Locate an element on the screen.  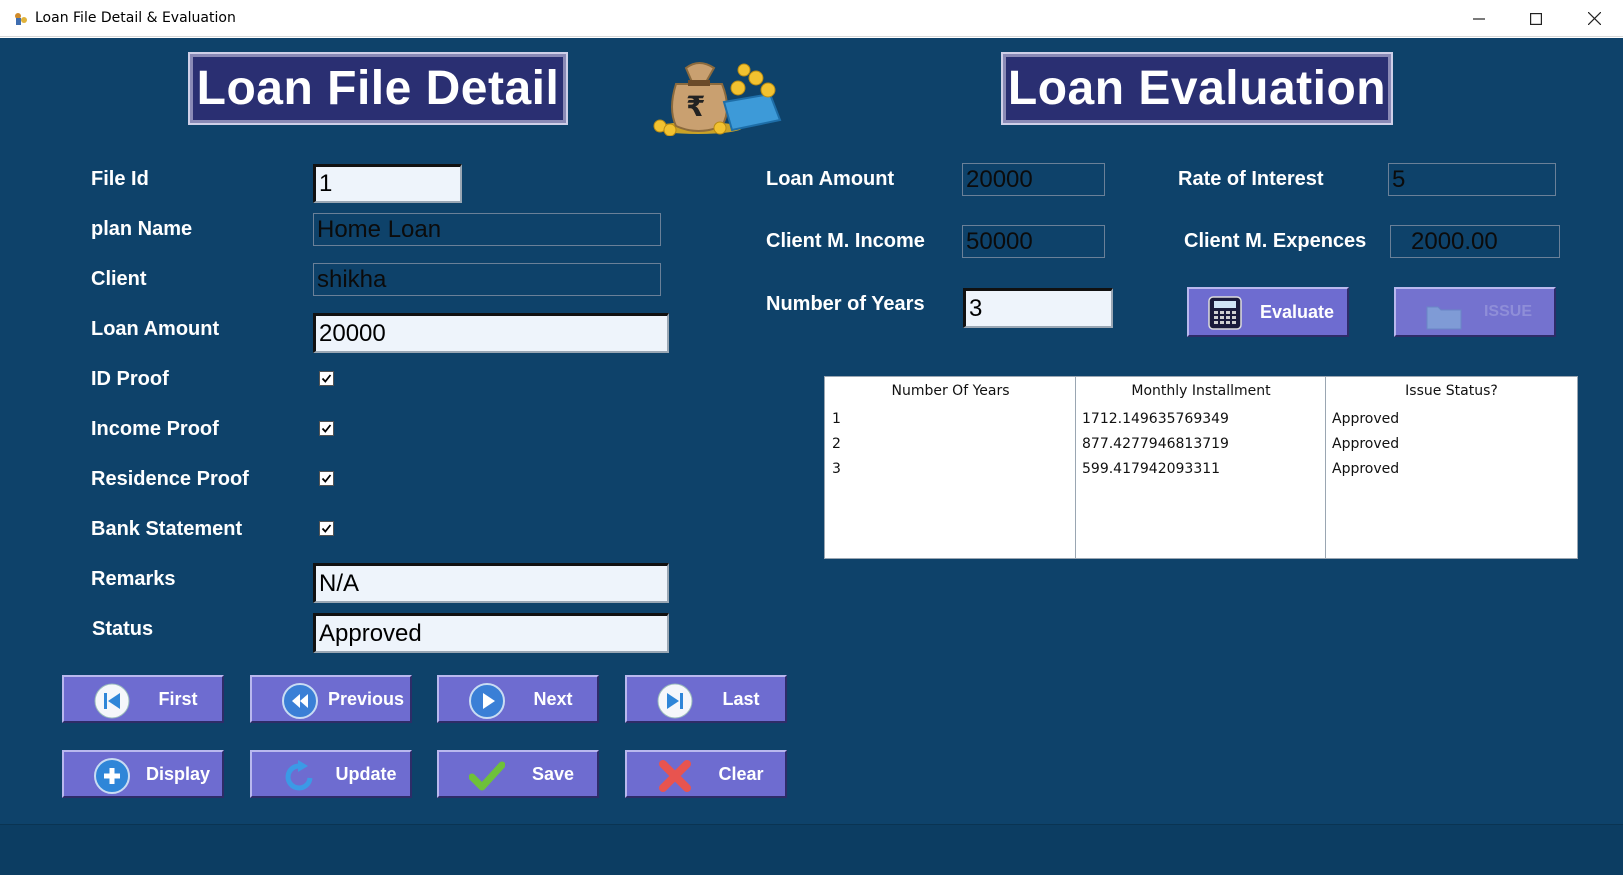
table-cell: 2 is located at coordinates (836, 444).